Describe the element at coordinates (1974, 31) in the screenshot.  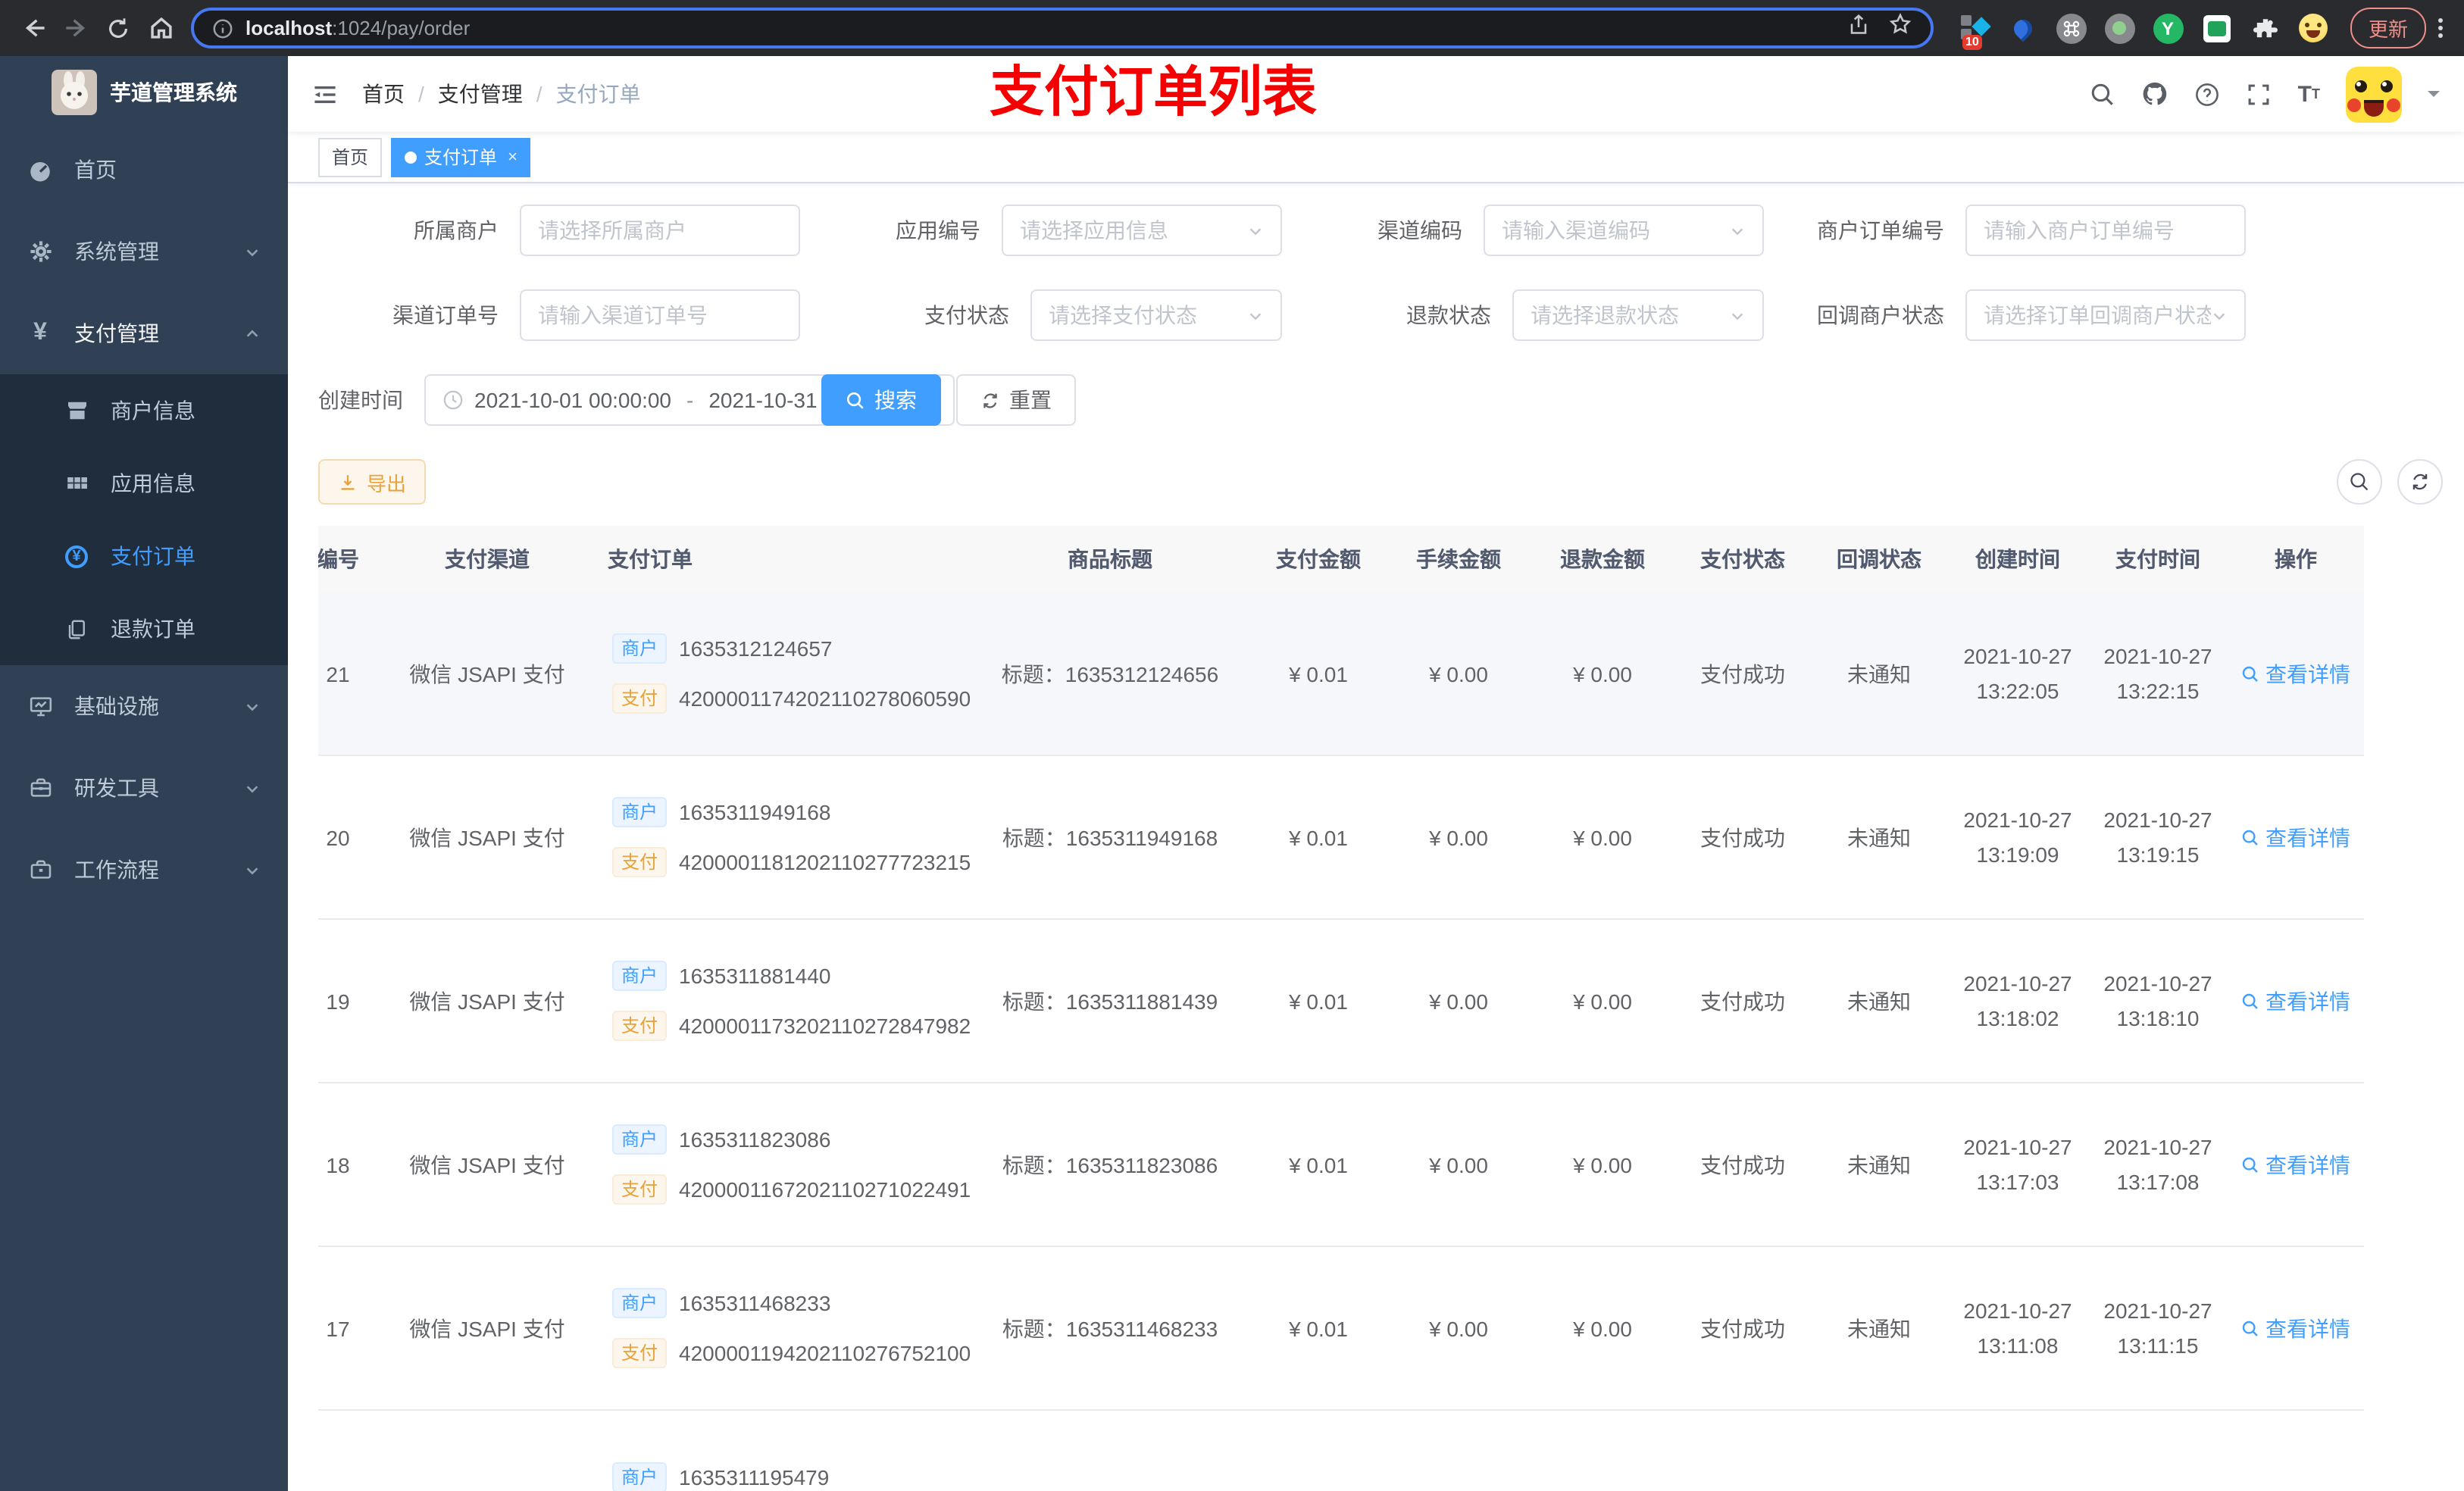
I see `extension-badge-icon: 10` at that location.